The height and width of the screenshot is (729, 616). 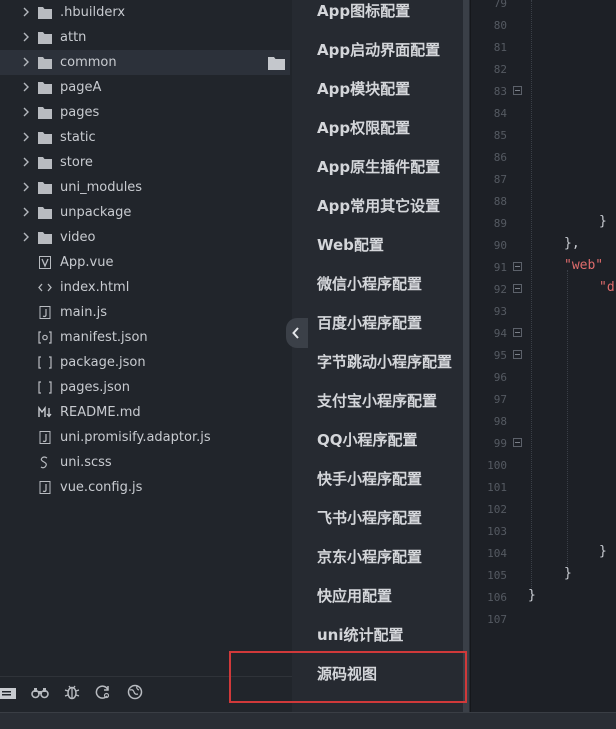 I want to click on scss-file-icon, so click(x=44, y=462).